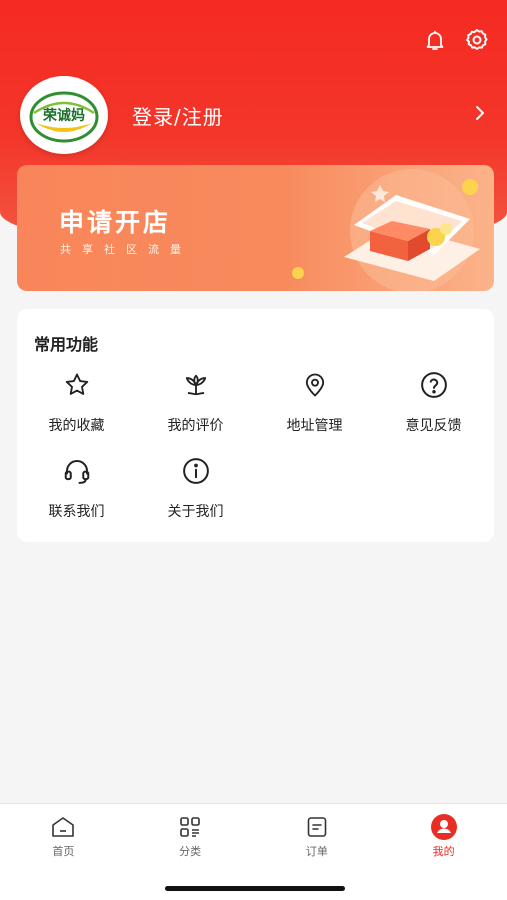  Describe the element at coordinates (115, 222) in the screenshot. I see `banner-title: 申请开店` at that location.